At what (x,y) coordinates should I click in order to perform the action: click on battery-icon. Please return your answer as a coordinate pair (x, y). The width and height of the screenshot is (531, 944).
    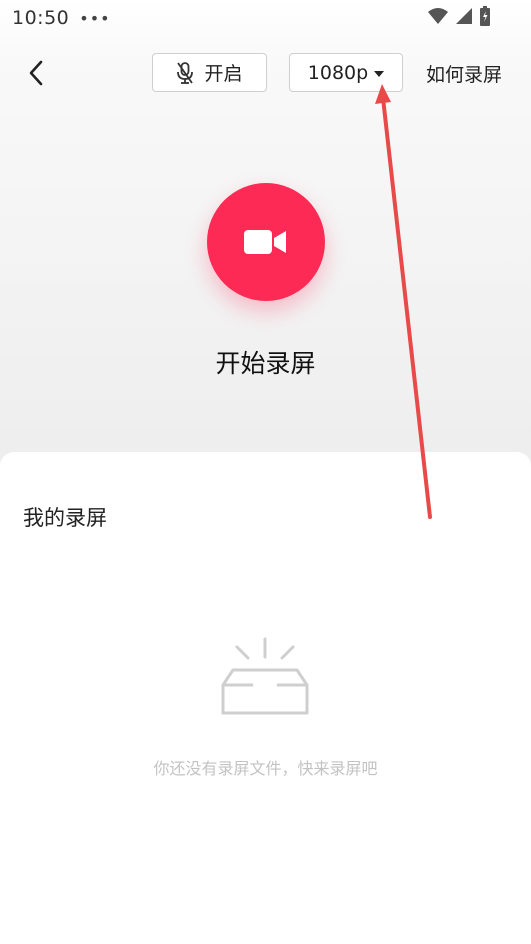
    Looking at the image, I should click on (485, 16).